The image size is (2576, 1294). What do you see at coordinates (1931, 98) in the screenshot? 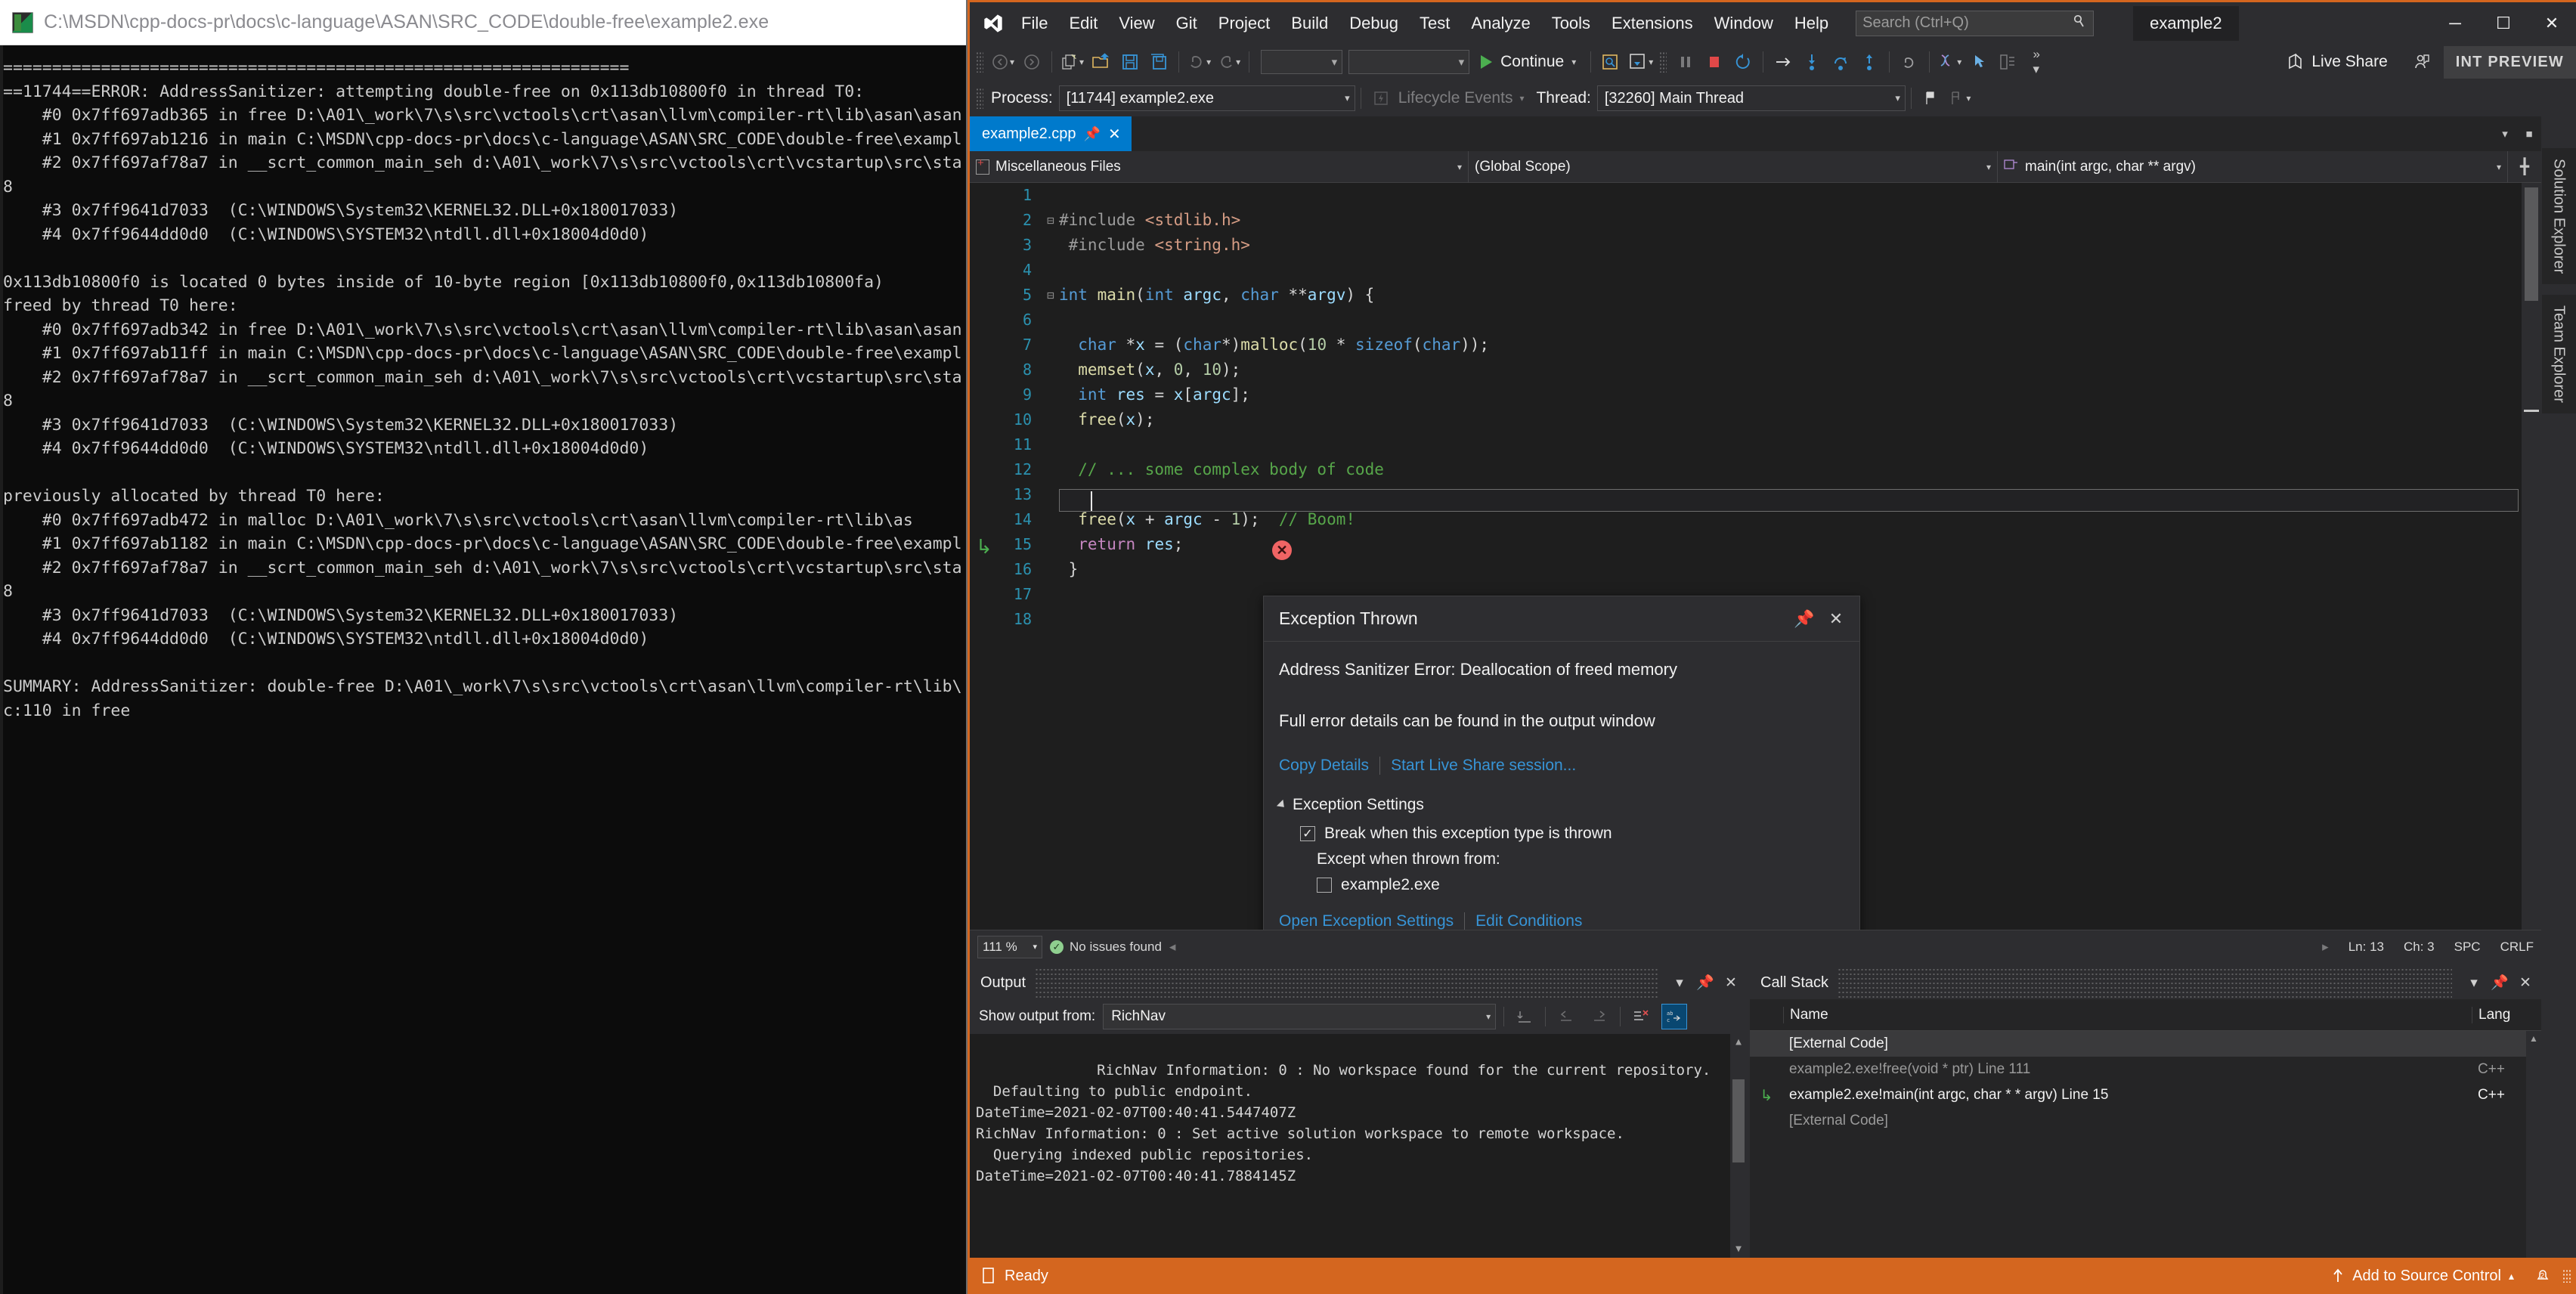
I see `flag-thread-icon` at bounding box center [1931, 98].